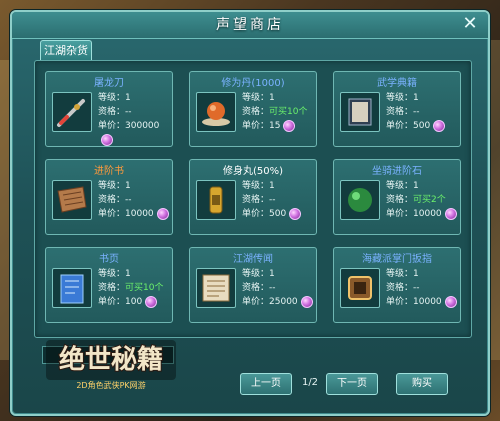 This screenshot has height=421, width=500. Describe the element at coordinates (352, 384) in the screenshot. I see `next-page-button: 下一页` at that location.